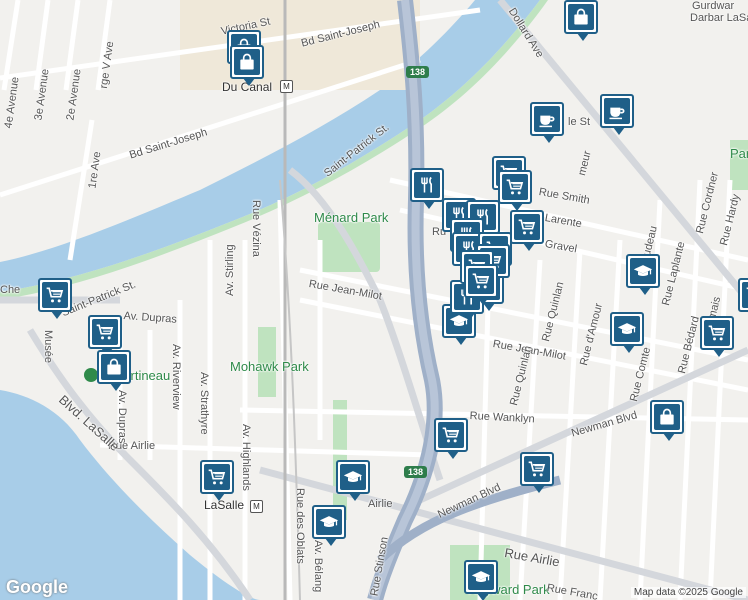 This screenshot has width=748, height=600. What do you see at coordinates (416, 472) in the screenshot?
I see `highway-138-shield-2: 138` at bounding box center [416, 472].